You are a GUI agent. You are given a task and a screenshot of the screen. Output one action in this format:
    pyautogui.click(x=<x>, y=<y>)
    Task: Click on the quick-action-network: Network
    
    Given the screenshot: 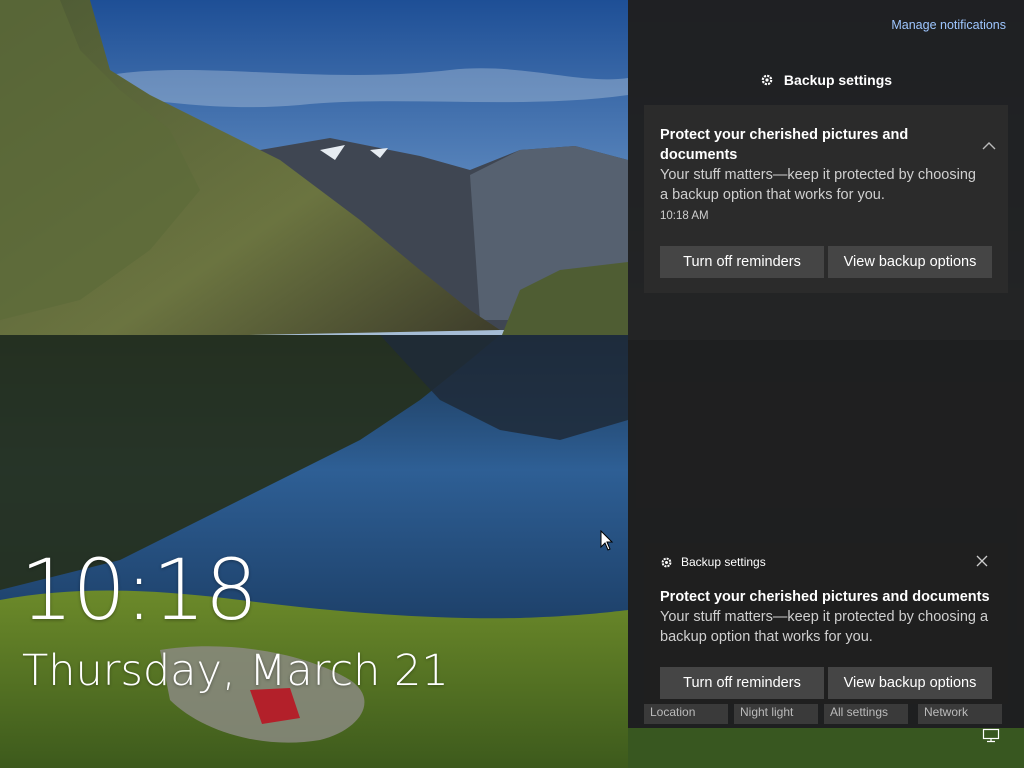 What is the action you would take?
    pyautogui.click(x=960, y=714)
    